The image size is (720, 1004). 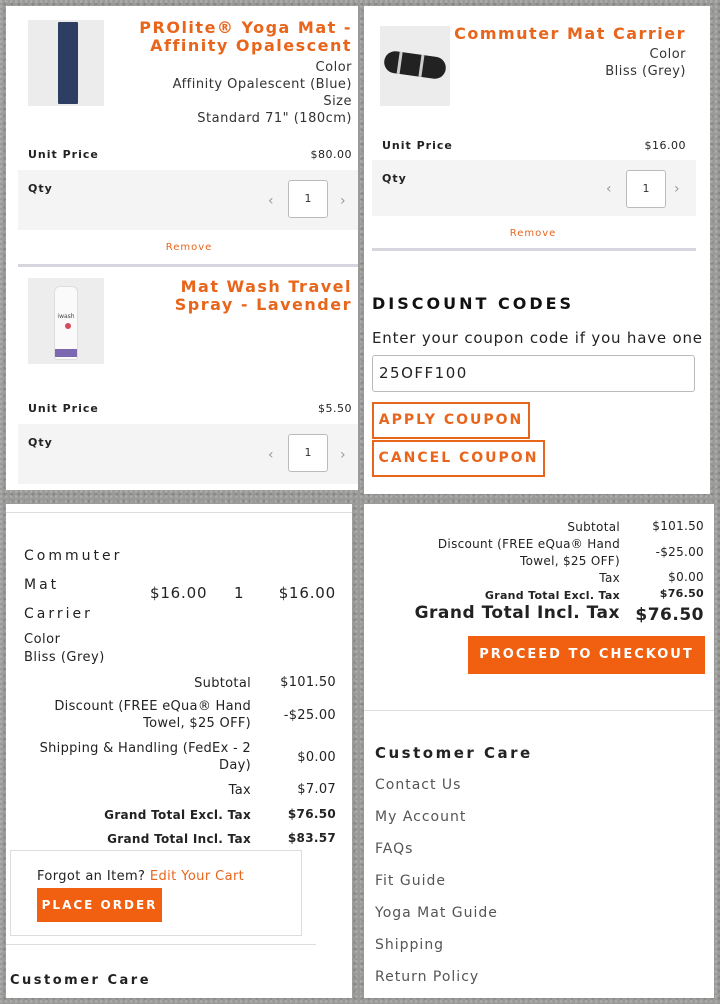 I want to click on spray-bottle-image: iwash, so click(x=66, y=323).